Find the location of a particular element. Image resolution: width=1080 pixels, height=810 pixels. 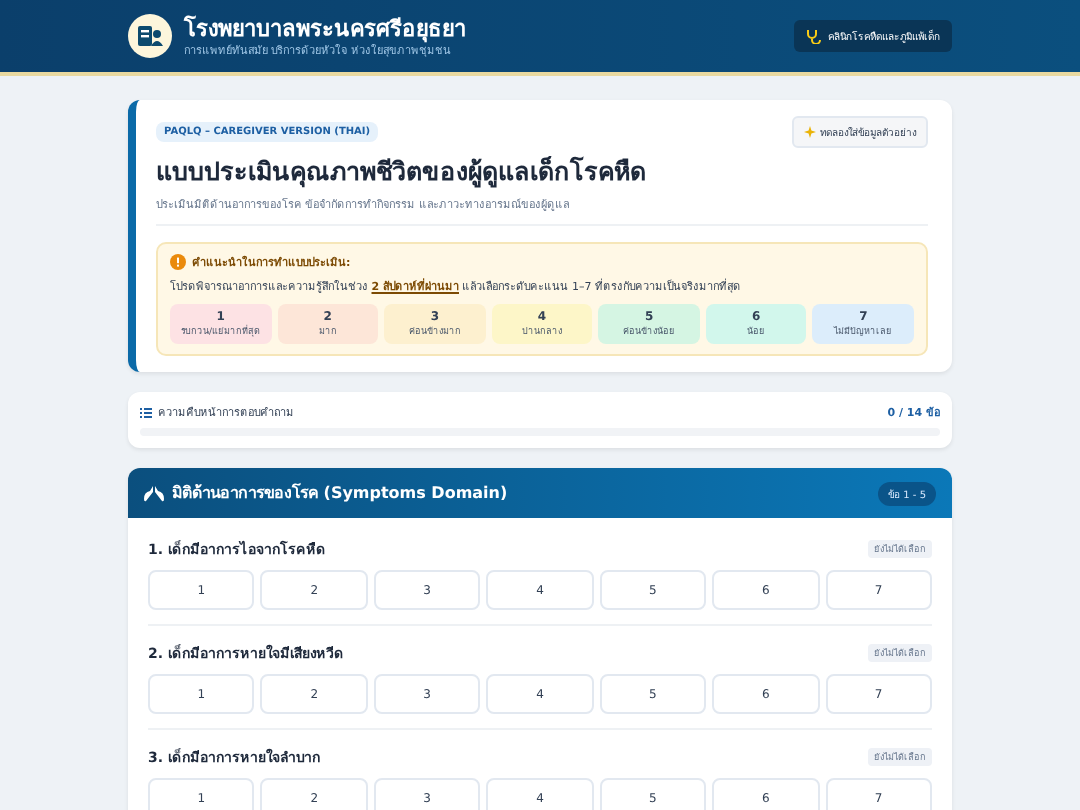

sparkle-icon is located at coordinates (810, 132).